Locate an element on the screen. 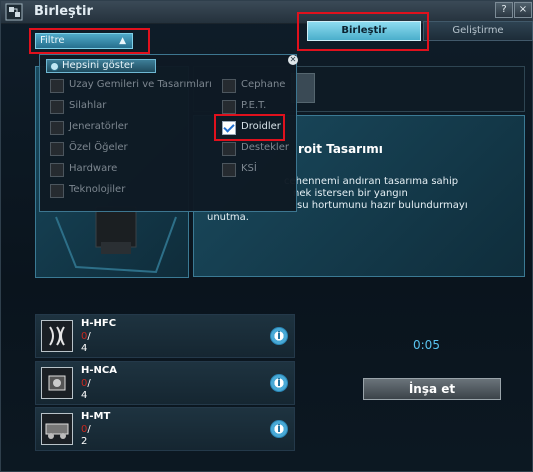 The height and width of the screenshot is (472, 533). design-description-line-3: su hortumunu hazır bulundurmayı is located at coordinates (382, 205).